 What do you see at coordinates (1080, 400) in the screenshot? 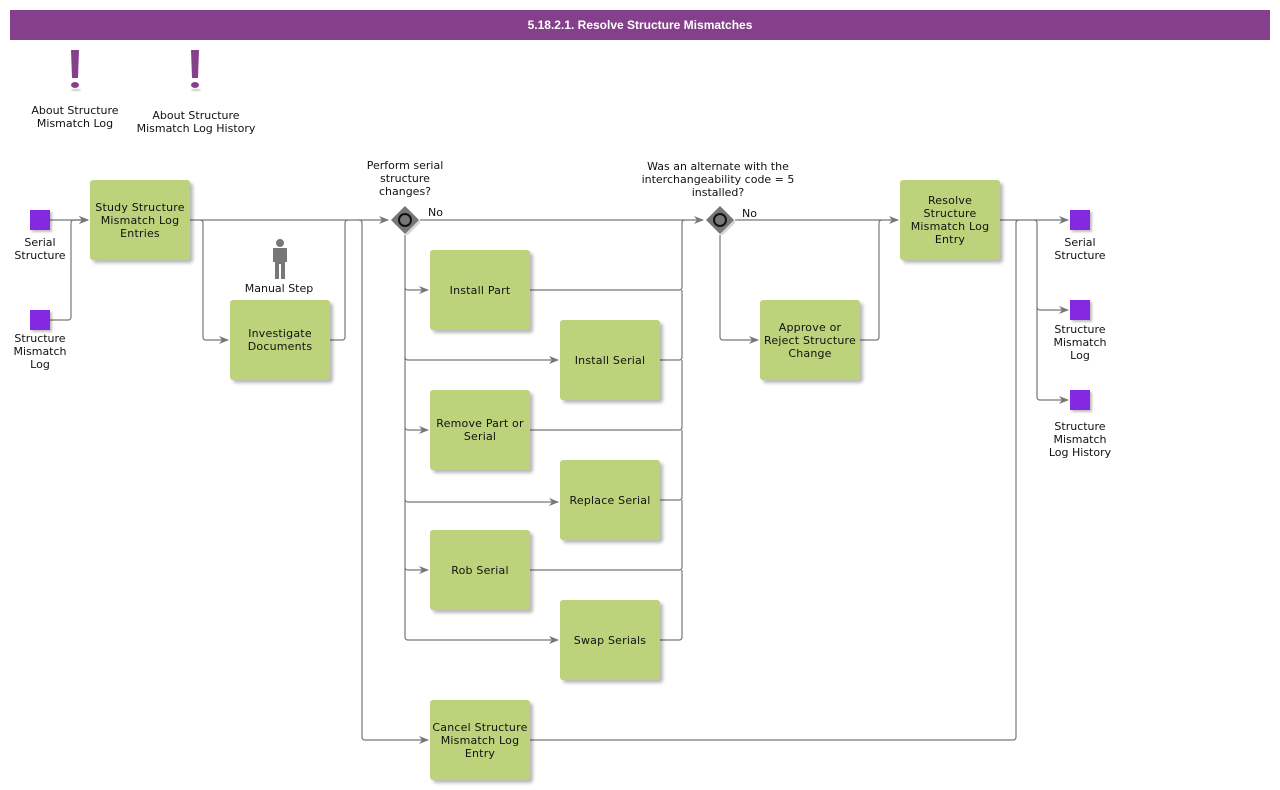
I see `data-object-log-history-output` at bounding box center [1080, 400].